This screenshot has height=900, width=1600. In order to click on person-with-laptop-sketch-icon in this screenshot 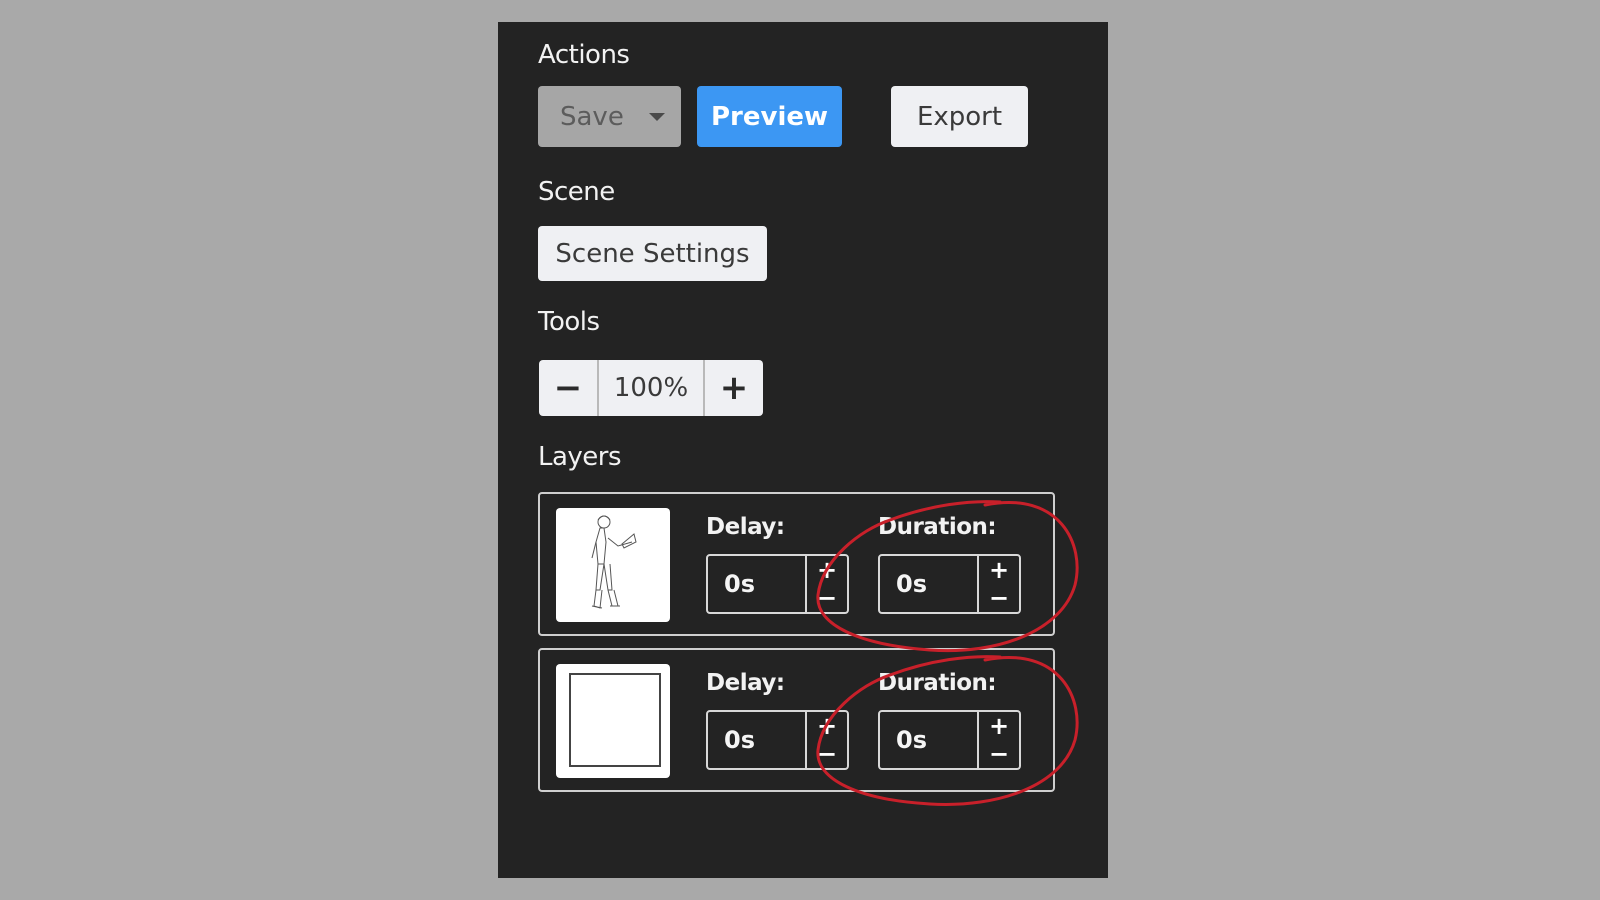, I will do `click(614, 562)`.